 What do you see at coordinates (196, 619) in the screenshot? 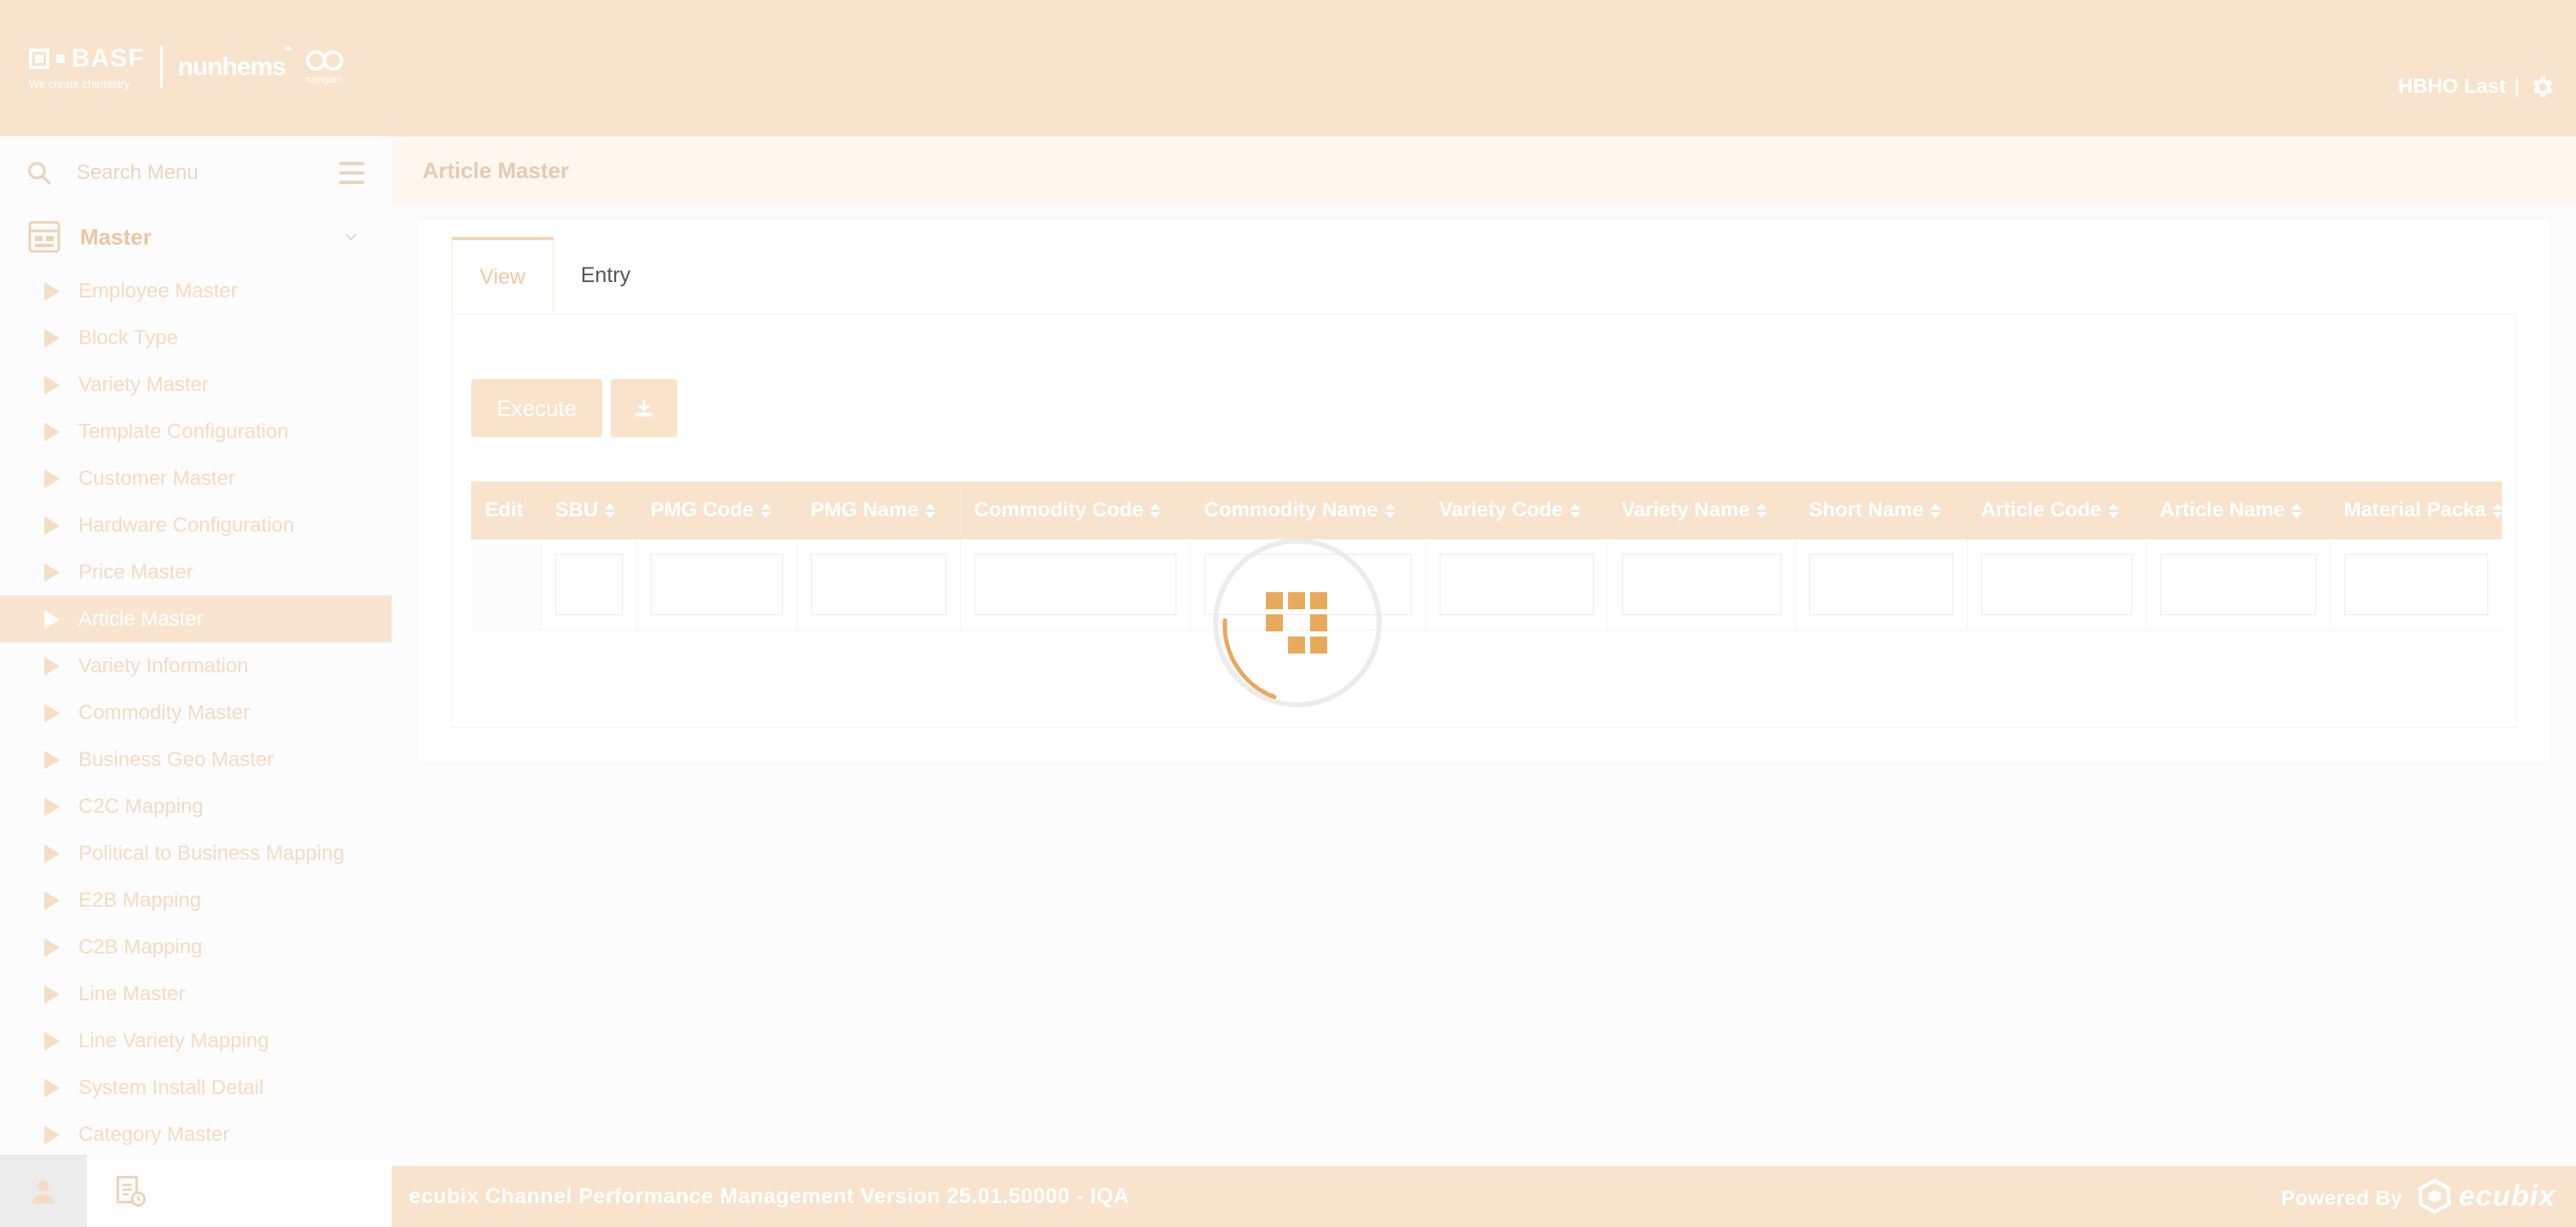
I see `sidebar-item-article-master: Article Master` at bounding box center [196, 619].